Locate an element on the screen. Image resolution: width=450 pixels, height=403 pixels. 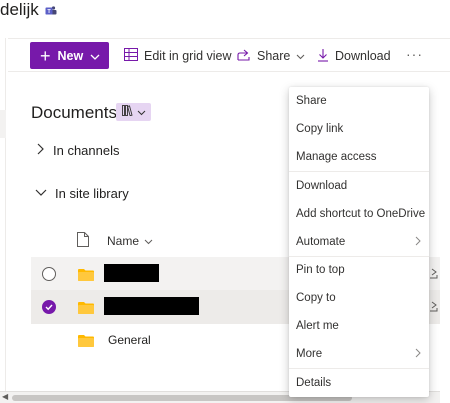
menu-item-label: Pin to top is located at coordinates (320, 270).